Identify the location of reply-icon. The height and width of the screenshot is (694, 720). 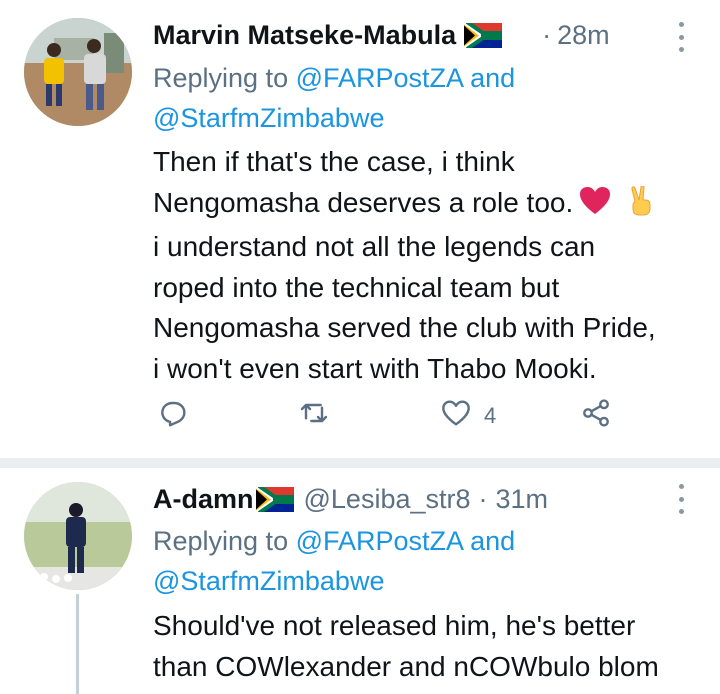
(173, 415).